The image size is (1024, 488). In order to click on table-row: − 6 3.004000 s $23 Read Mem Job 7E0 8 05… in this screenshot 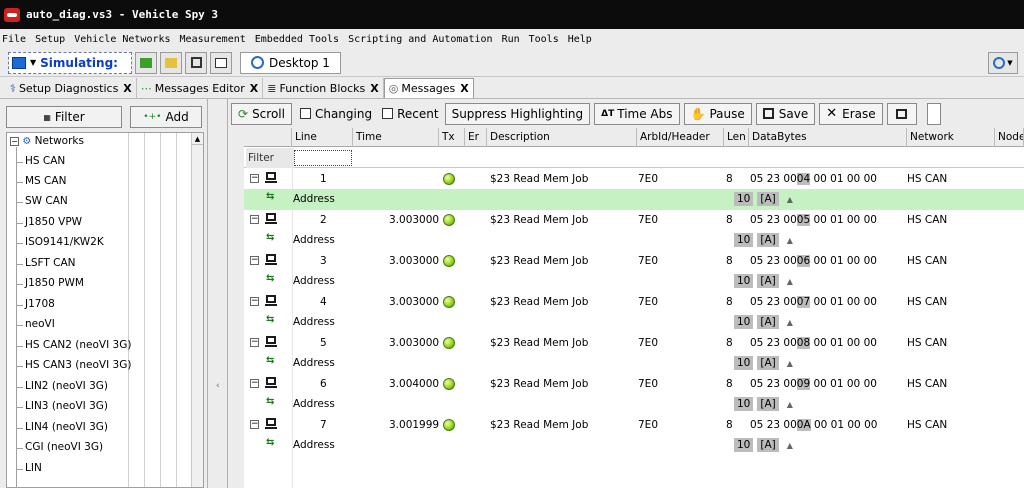, I will do `click(634, 384)`.